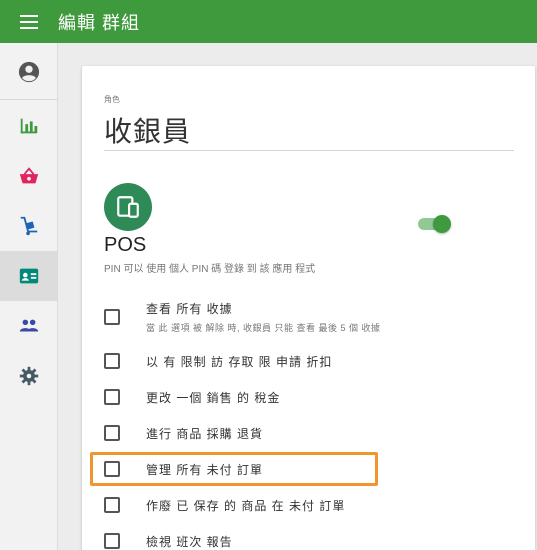 The height and width of the screenshot is (550, 537). Describe the element at coordinates (210, 269) in the screenshot. I see `pos-section-subtitle: PIN 可以 使用 個人 PIN 碼 登錄 到 該 應用 程式` at that location.